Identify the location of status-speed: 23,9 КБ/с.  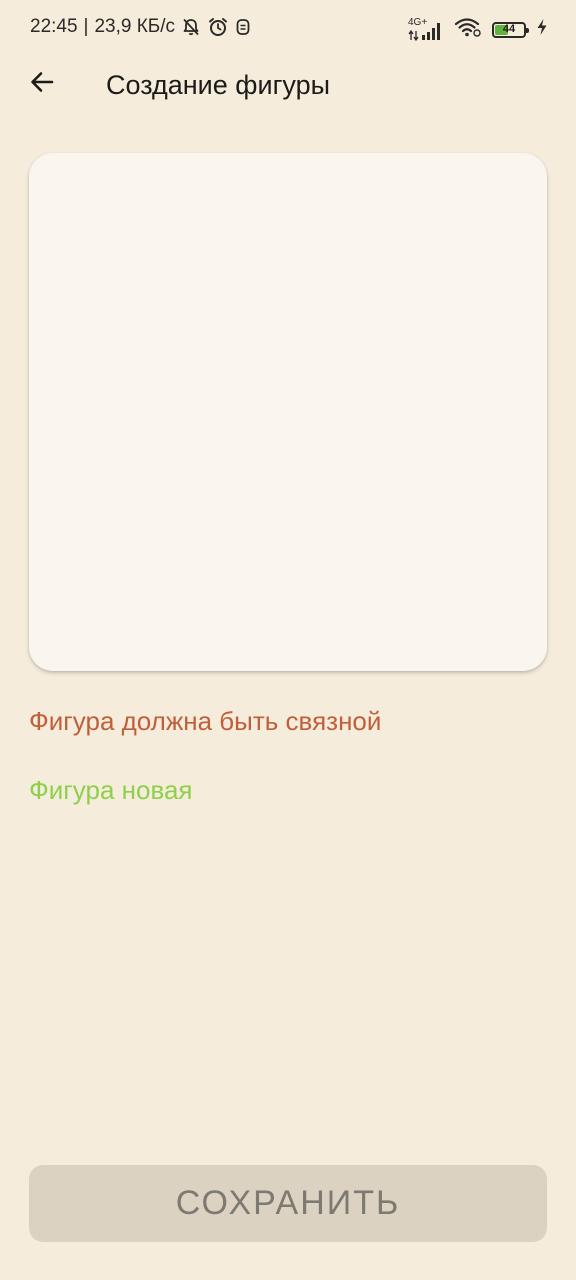
(135, 26).